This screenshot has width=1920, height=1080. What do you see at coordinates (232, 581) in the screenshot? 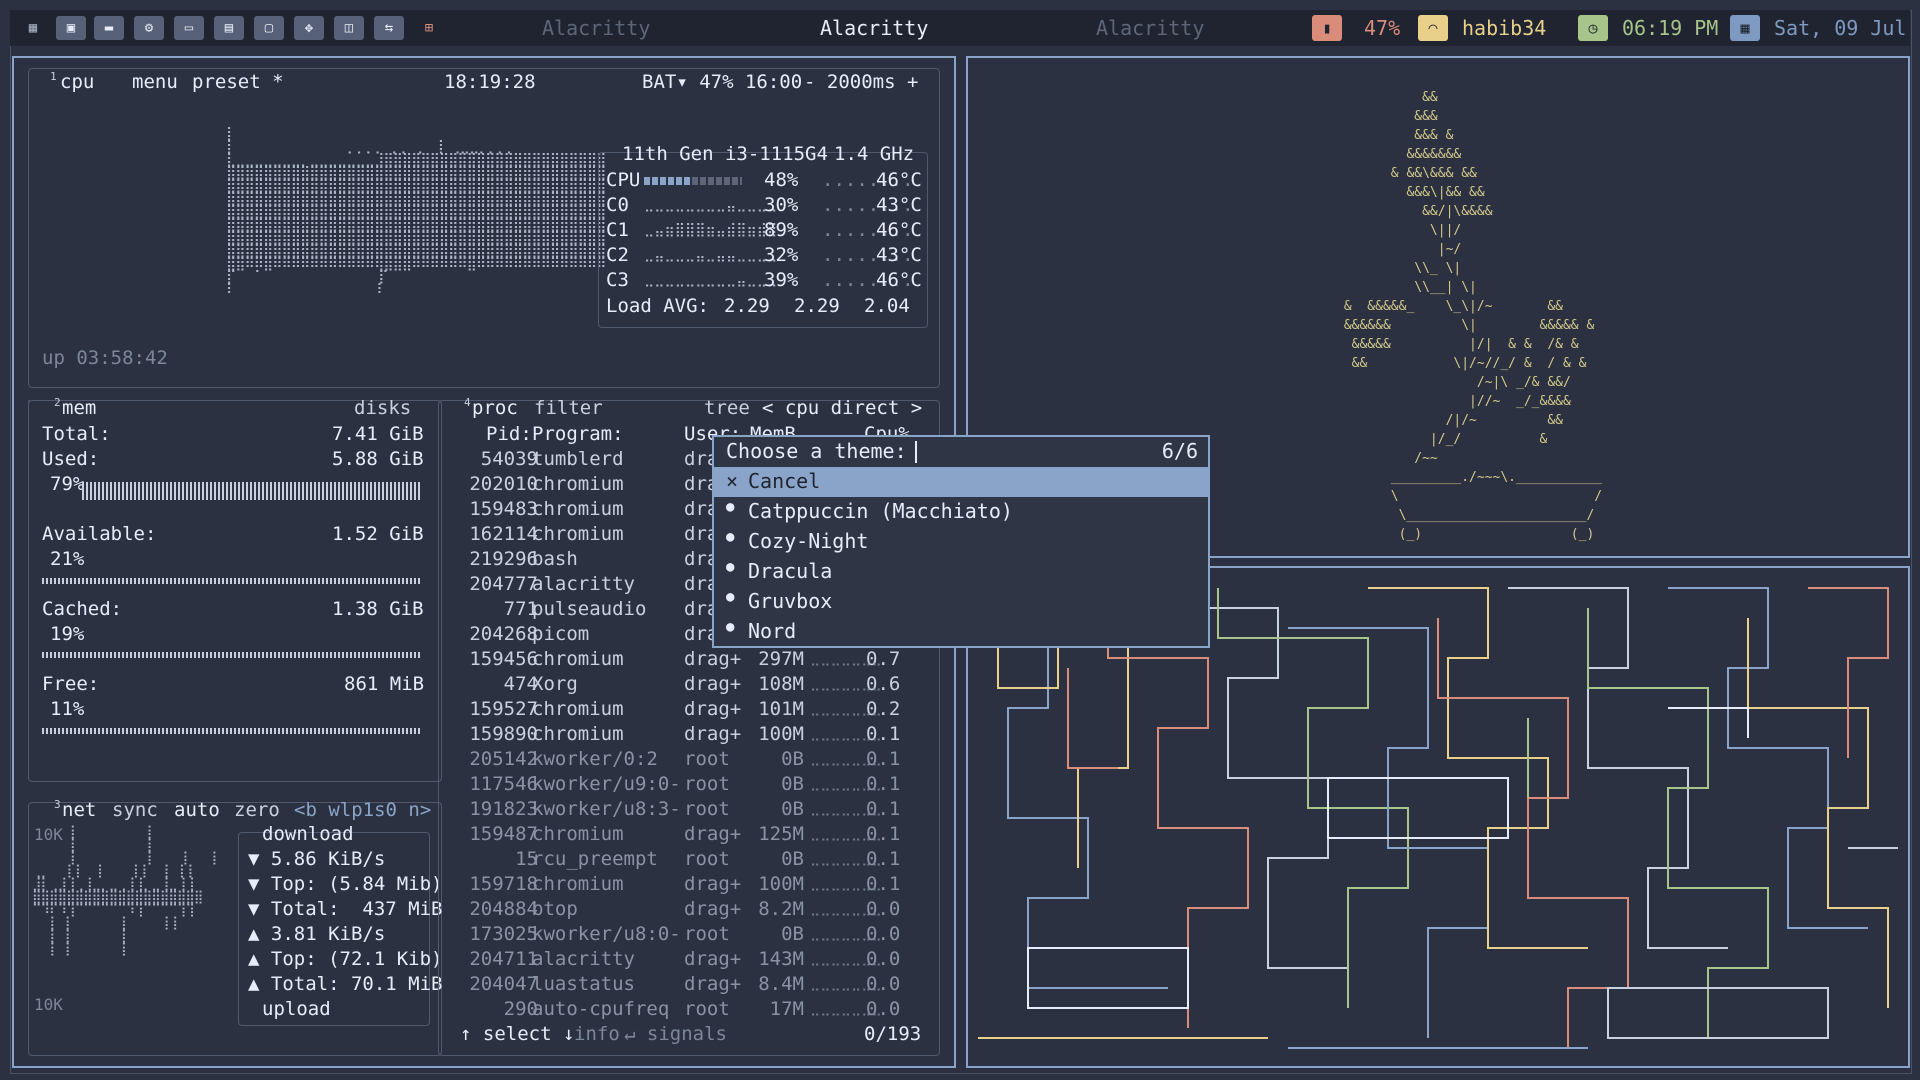
I see `available-mem-meter` at bounding box center [232, 581].